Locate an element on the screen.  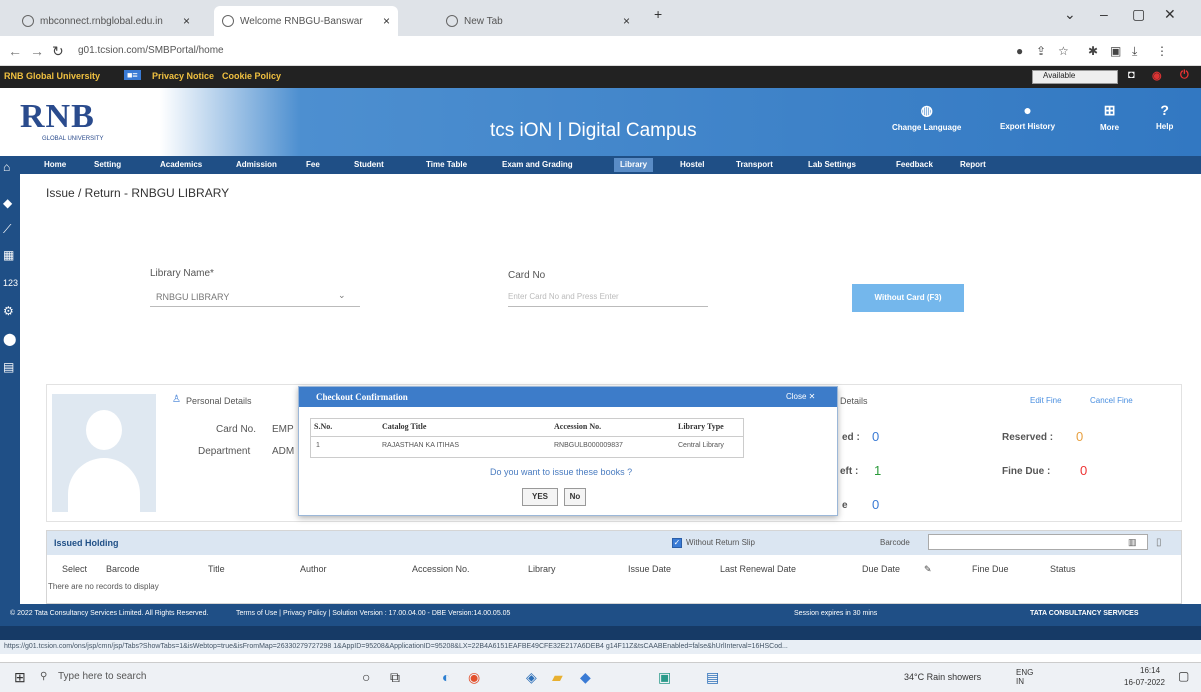
change-language-button: ◍ Change Language is located at coordinates (926, 117).